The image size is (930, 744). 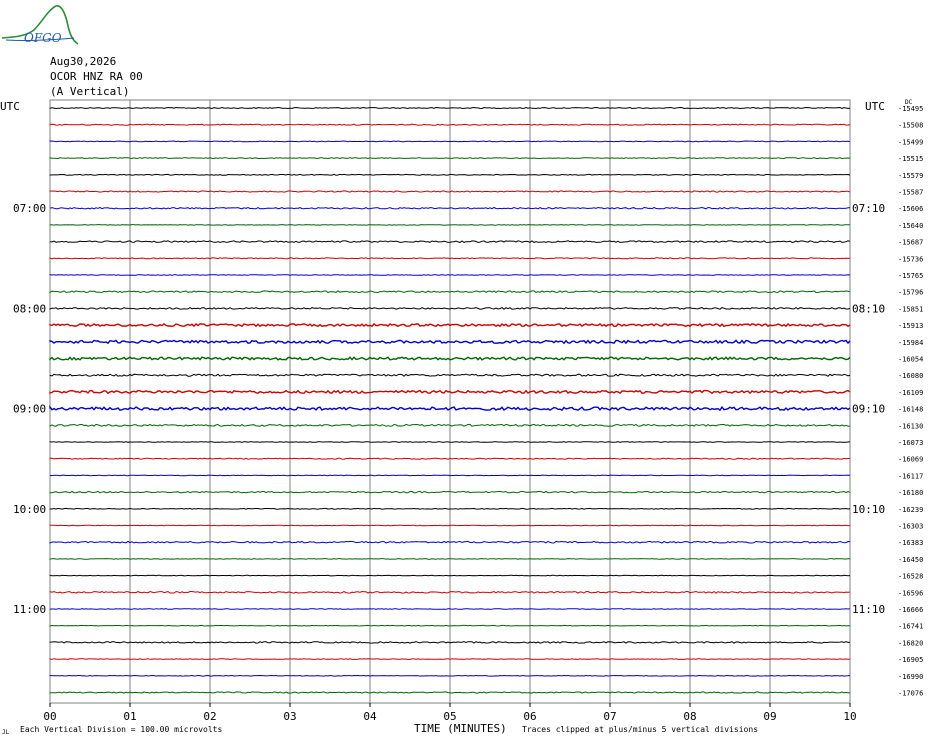 What do you see at coordinates (868, 609) in the screenshot?
I see `right-time-label: 11:10` at bounding box center [868, 609].